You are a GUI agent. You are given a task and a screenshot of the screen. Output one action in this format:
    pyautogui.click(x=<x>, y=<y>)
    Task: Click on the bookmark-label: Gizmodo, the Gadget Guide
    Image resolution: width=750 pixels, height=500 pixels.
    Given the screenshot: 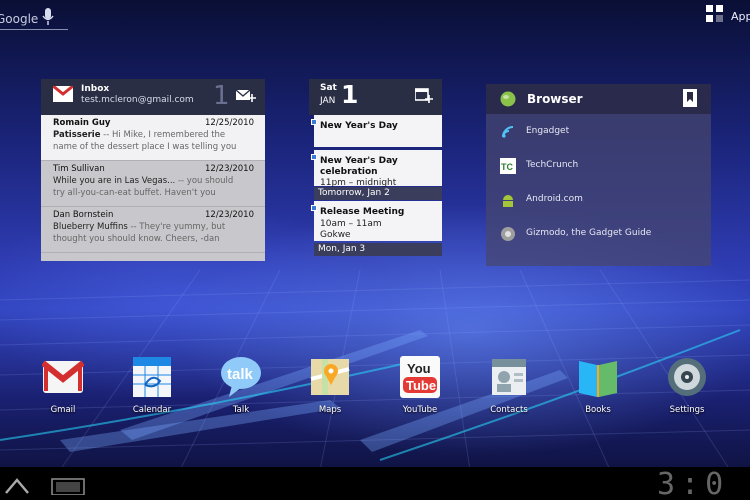 What is the action you would take?
    pyautogui.click(x=589, y=233)
    